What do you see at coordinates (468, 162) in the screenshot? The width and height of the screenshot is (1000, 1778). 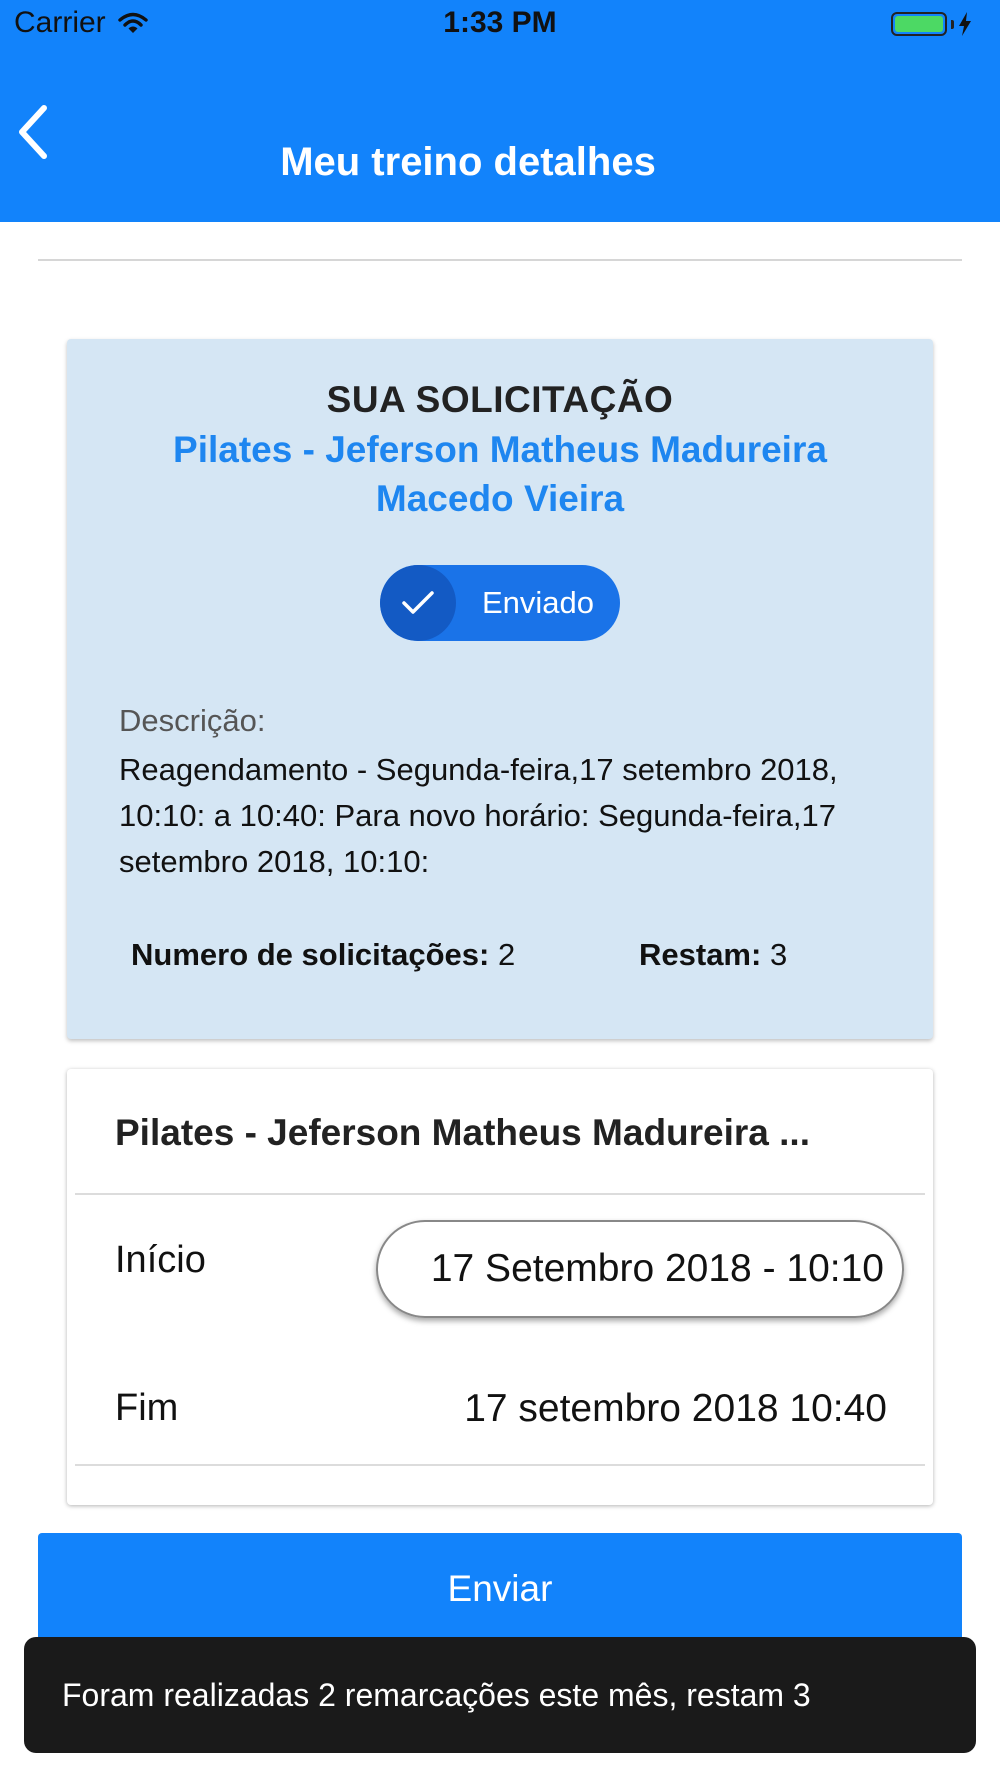 I see `page-title: Meu treino detalhes` at bounding box center [468, 162].